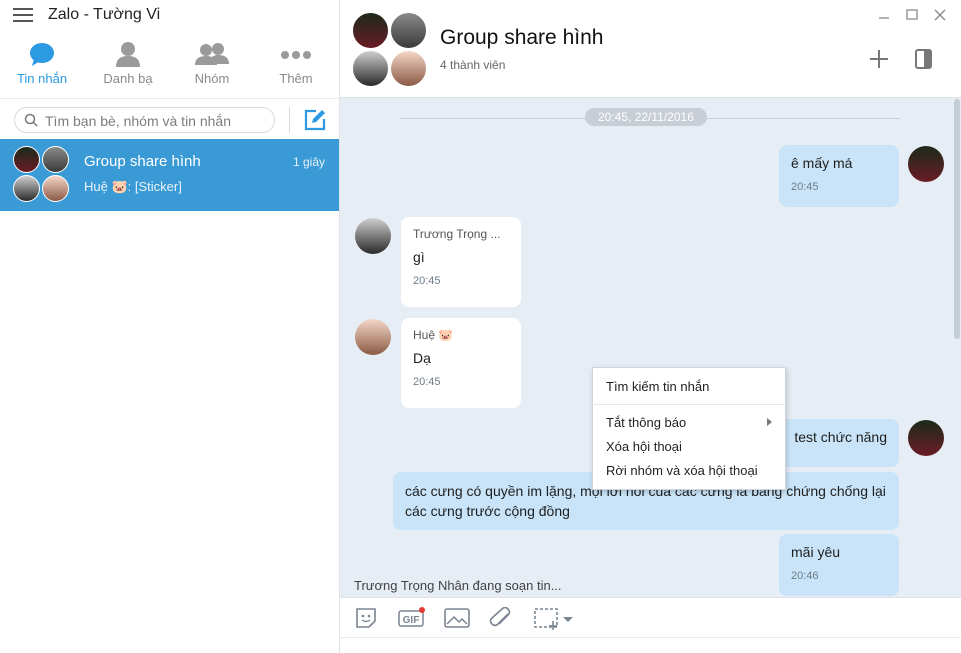  I want to click on divider, so click(289, 120).